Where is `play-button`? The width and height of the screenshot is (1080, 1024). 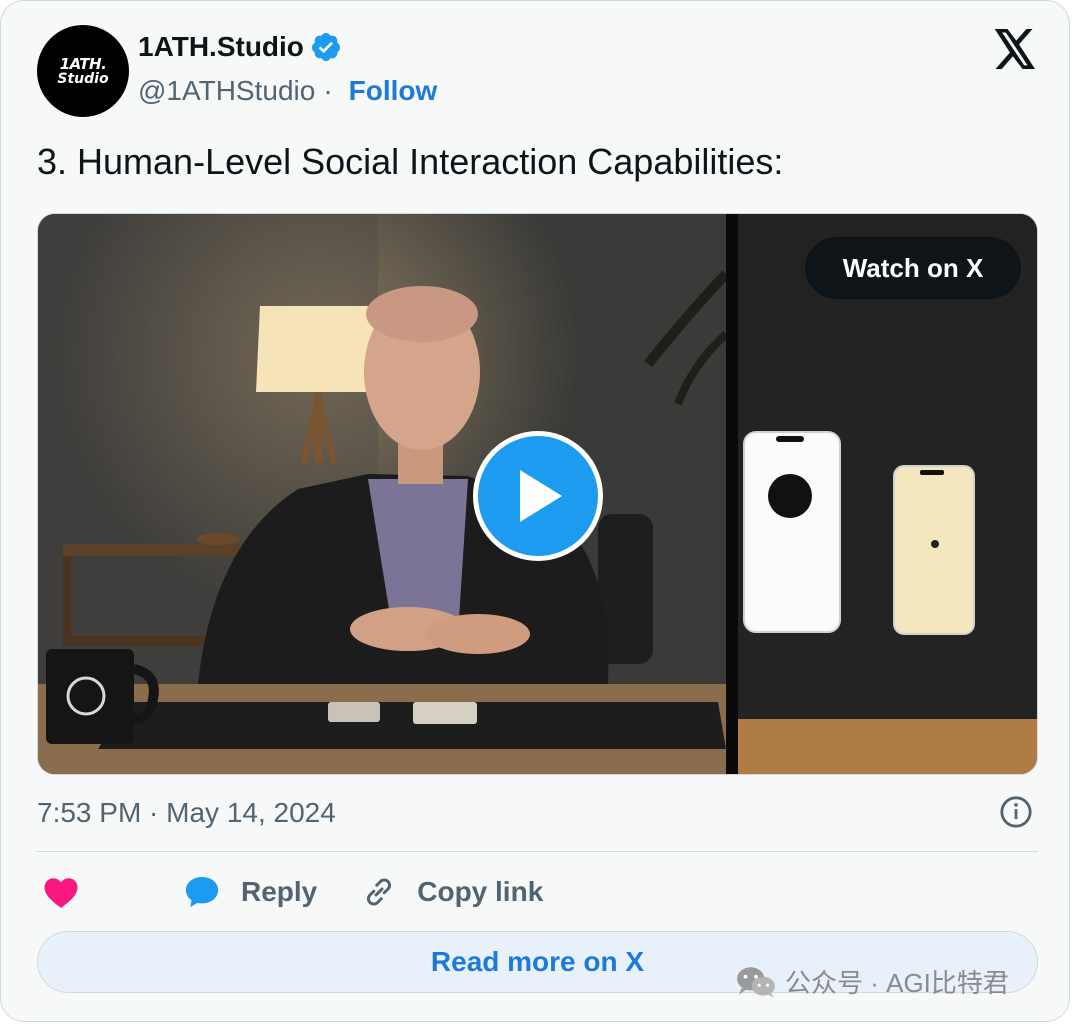
play-button is located at coordinates (538, 496).